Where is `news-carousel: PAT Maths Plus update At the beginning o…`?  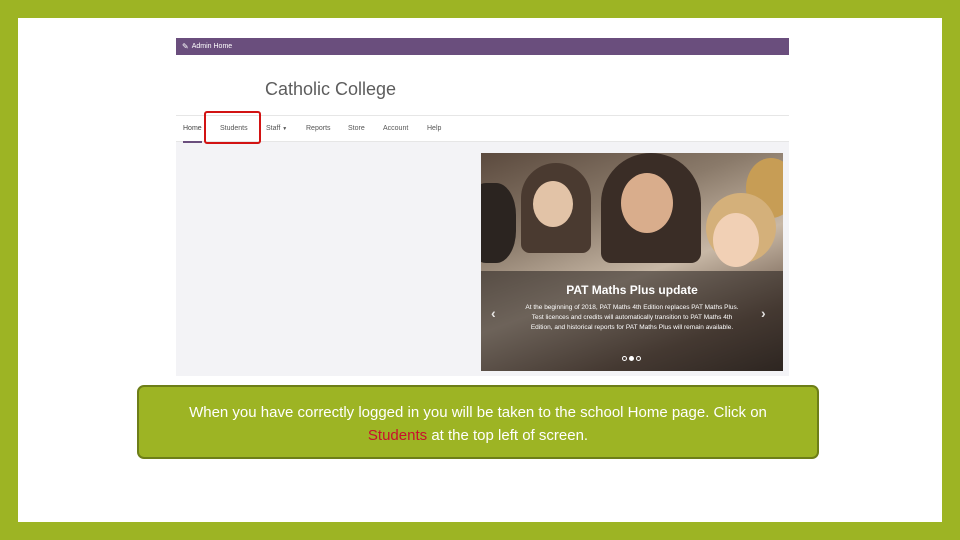 news-carousel: PAT Maths Plus update At the beginning o… is located at coordinates (632, 262).